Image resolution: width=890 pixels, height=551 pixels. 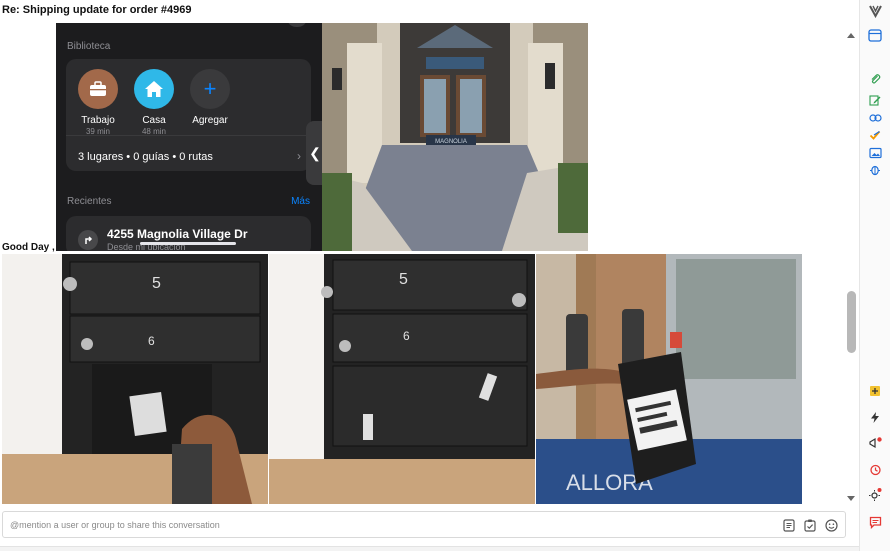 I want to click on scroll-down-button, so click(x=851, y=496).